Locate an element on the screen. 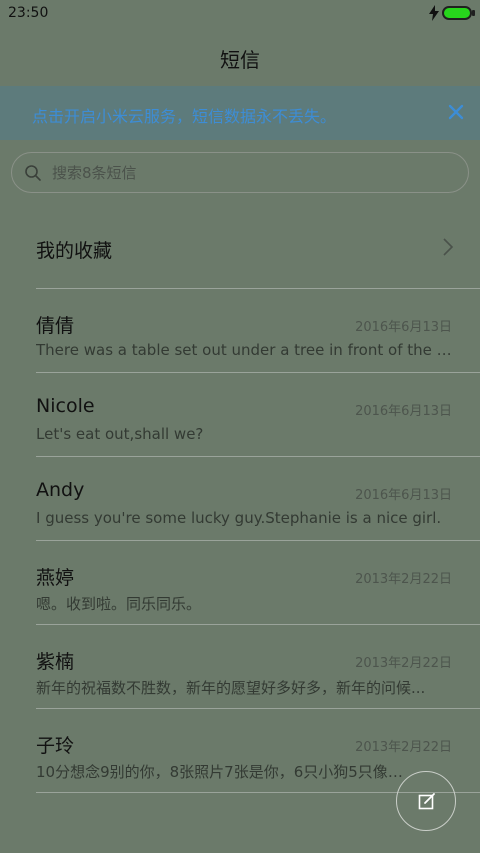  cloud-service-banner: 点击开启小米云服务，短信数据永不丢失。 is located at coordinates (240, 113).